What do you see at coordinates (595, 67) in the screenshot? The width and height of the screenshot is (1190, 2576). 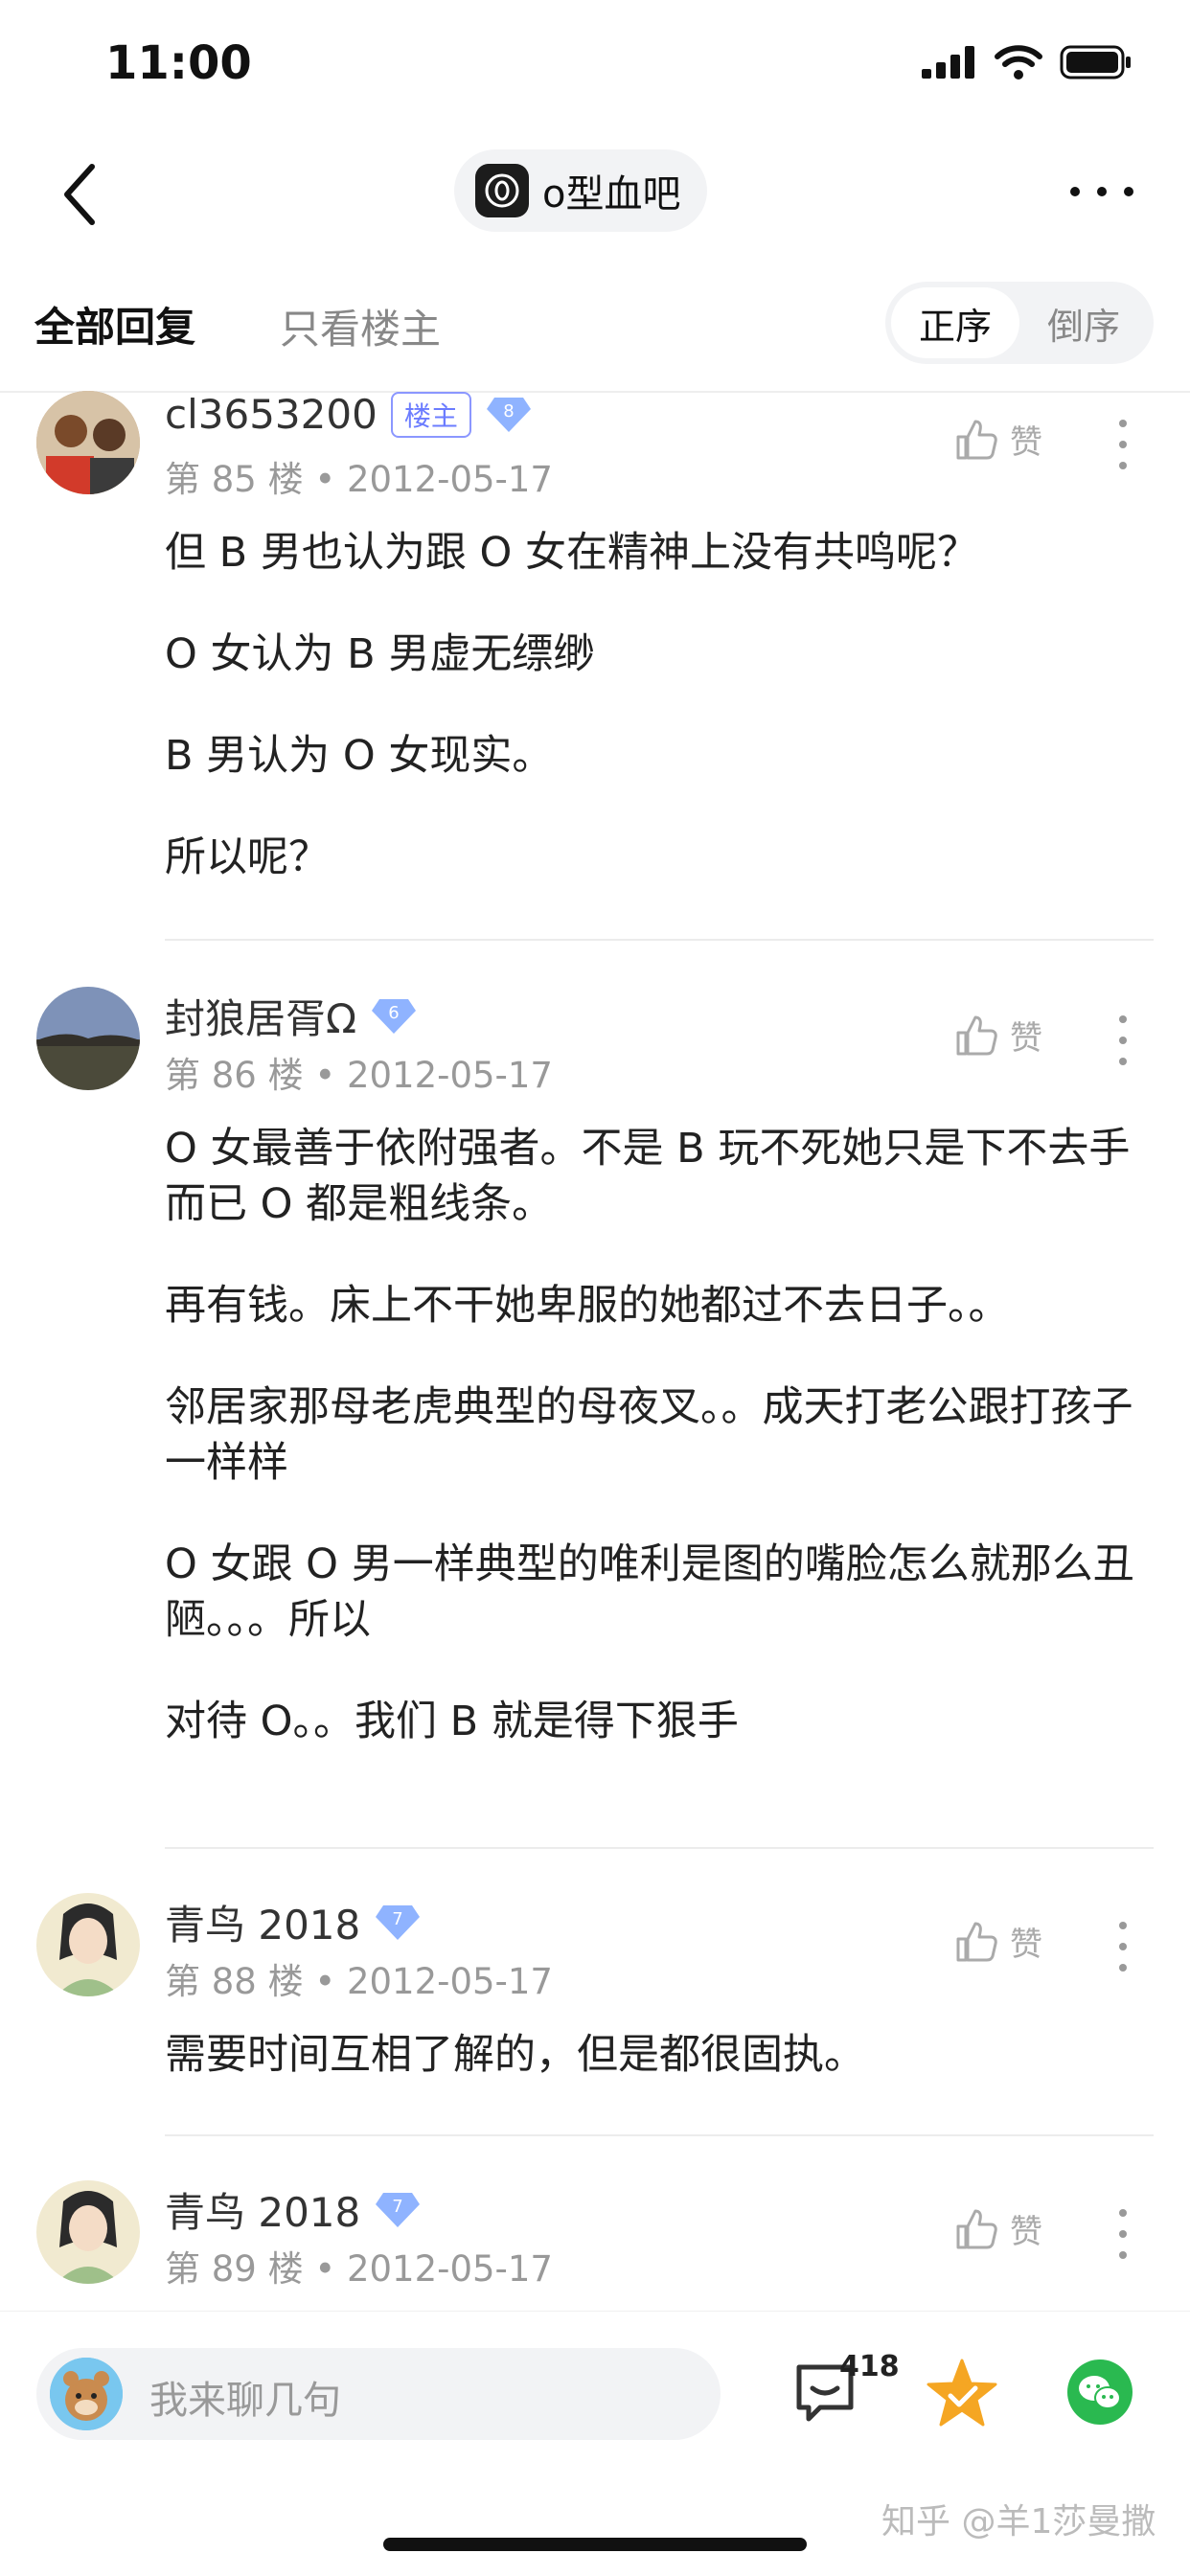 I see `status-bar: 11:00` at bounding box center [595, 67].